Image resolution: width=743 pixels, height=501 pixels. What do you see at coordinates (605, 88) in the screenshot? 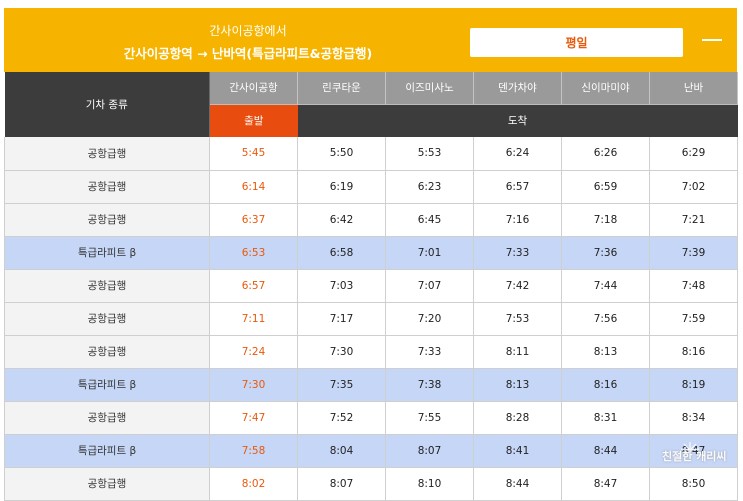
I see `station-header: 신이마미야` at bounding box center [605, 88].